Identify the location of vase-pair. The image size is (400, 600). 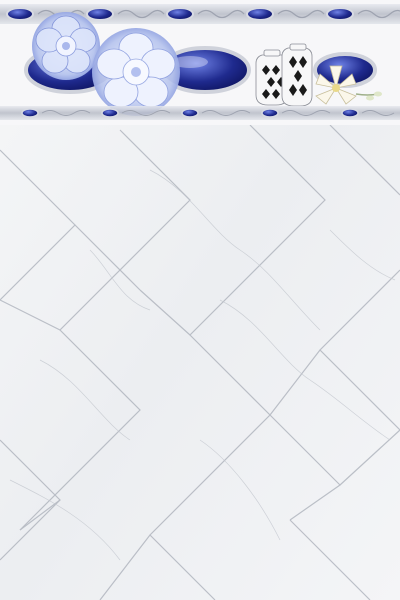
(284, 75).